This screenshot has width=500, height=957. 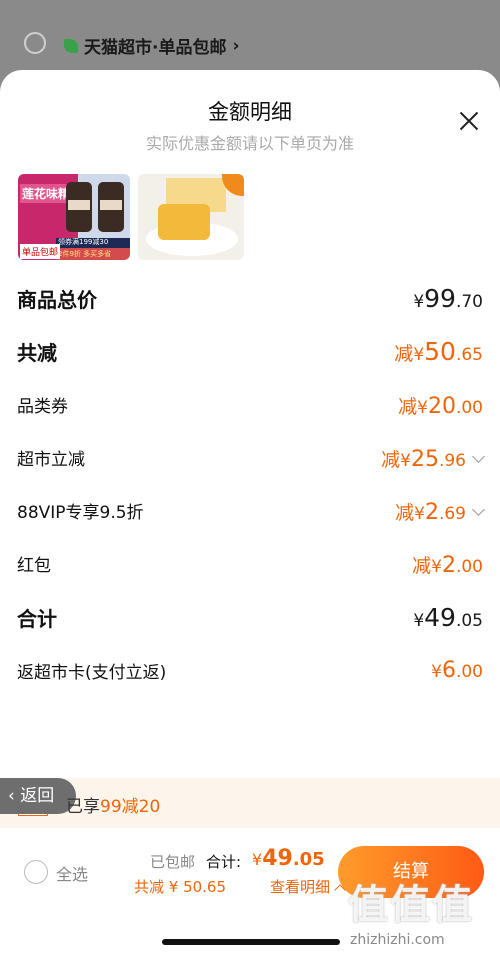 I want to click on row-supermarket-discount: 超市立减 减¥25.96, so click(x=251, y=459).